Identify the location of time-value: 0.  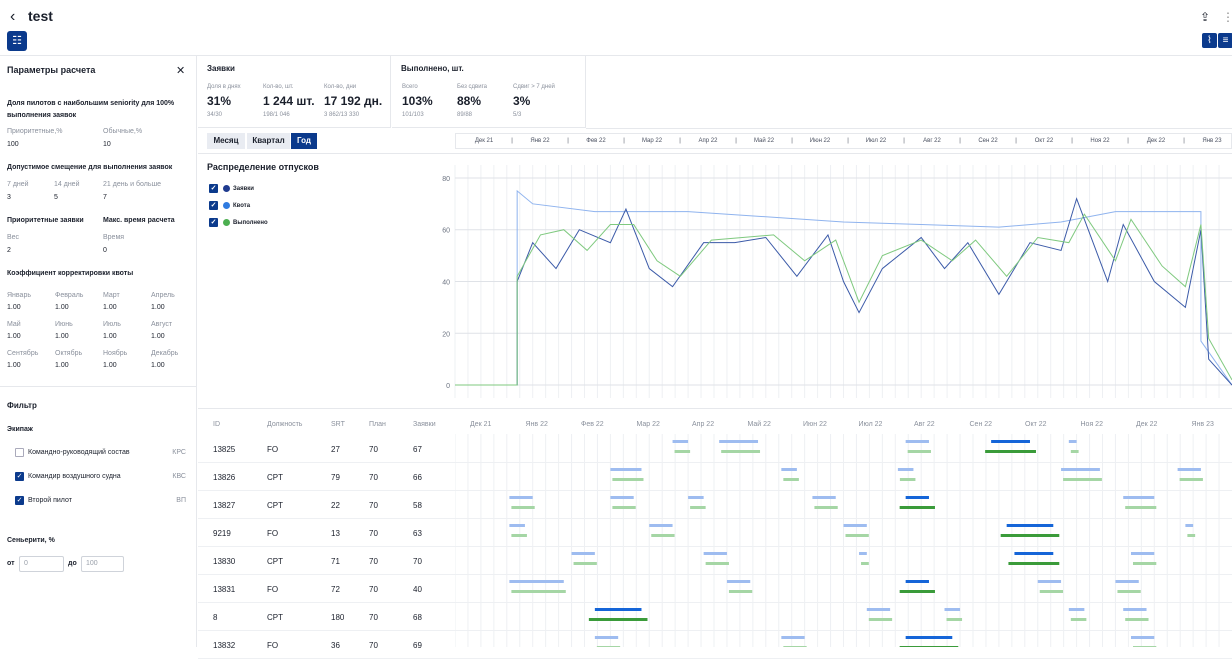
(105, 250).